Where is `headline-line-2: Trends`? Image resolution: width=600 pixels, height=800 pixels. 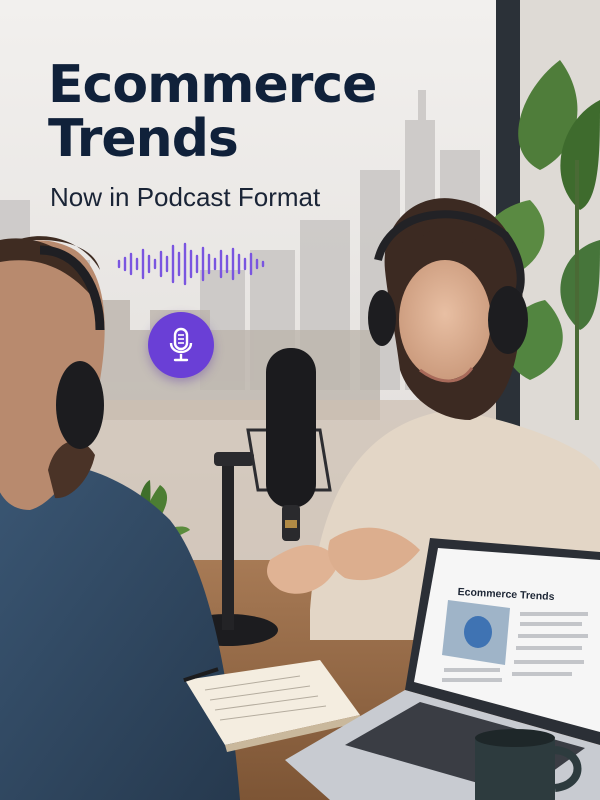
headline-line-2: Trends is located at coordinates (143, 139).